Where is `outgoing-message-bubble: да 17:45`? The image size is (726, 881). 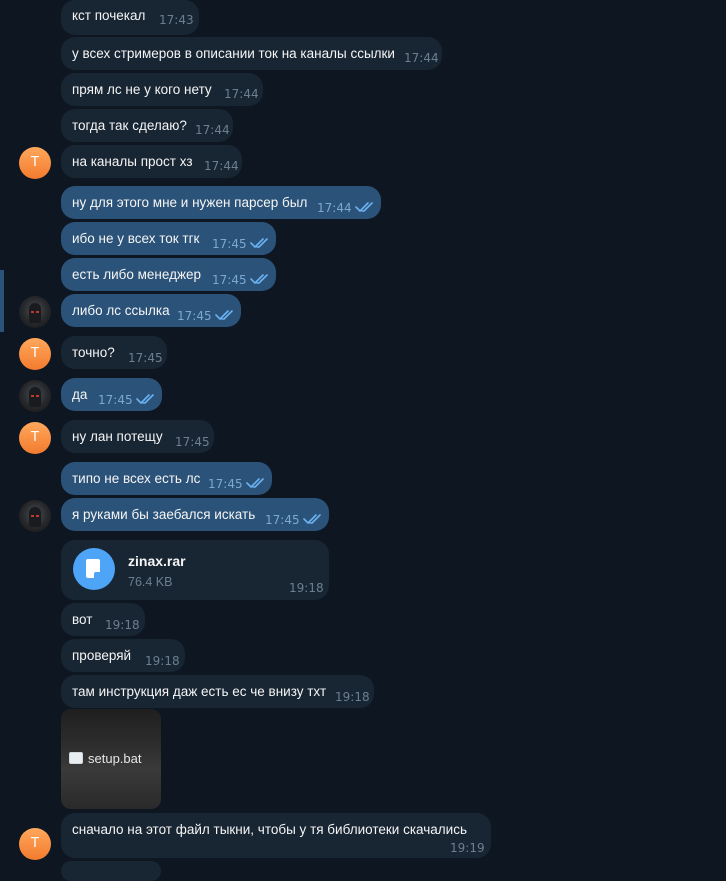
outgoing-message-bubble: да 17:45 is located at coordinates (111, 394).